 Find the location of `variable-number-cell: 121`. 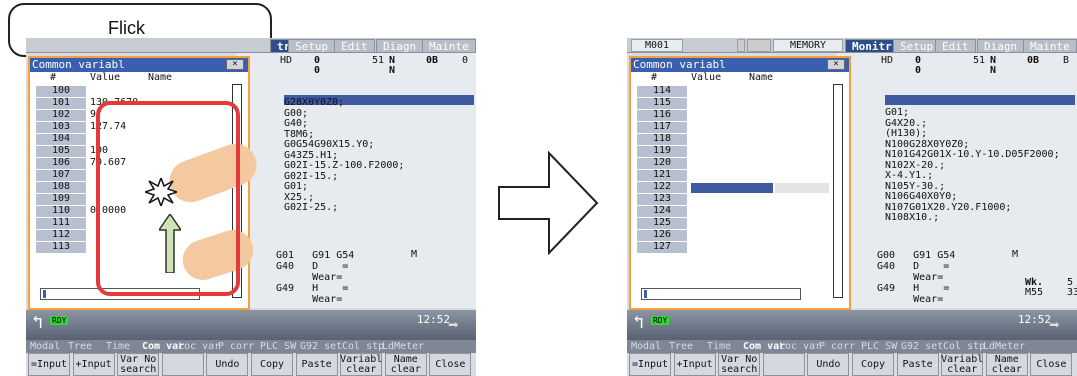

variable-number-cell: 121 is located at coordinates (662, 175).